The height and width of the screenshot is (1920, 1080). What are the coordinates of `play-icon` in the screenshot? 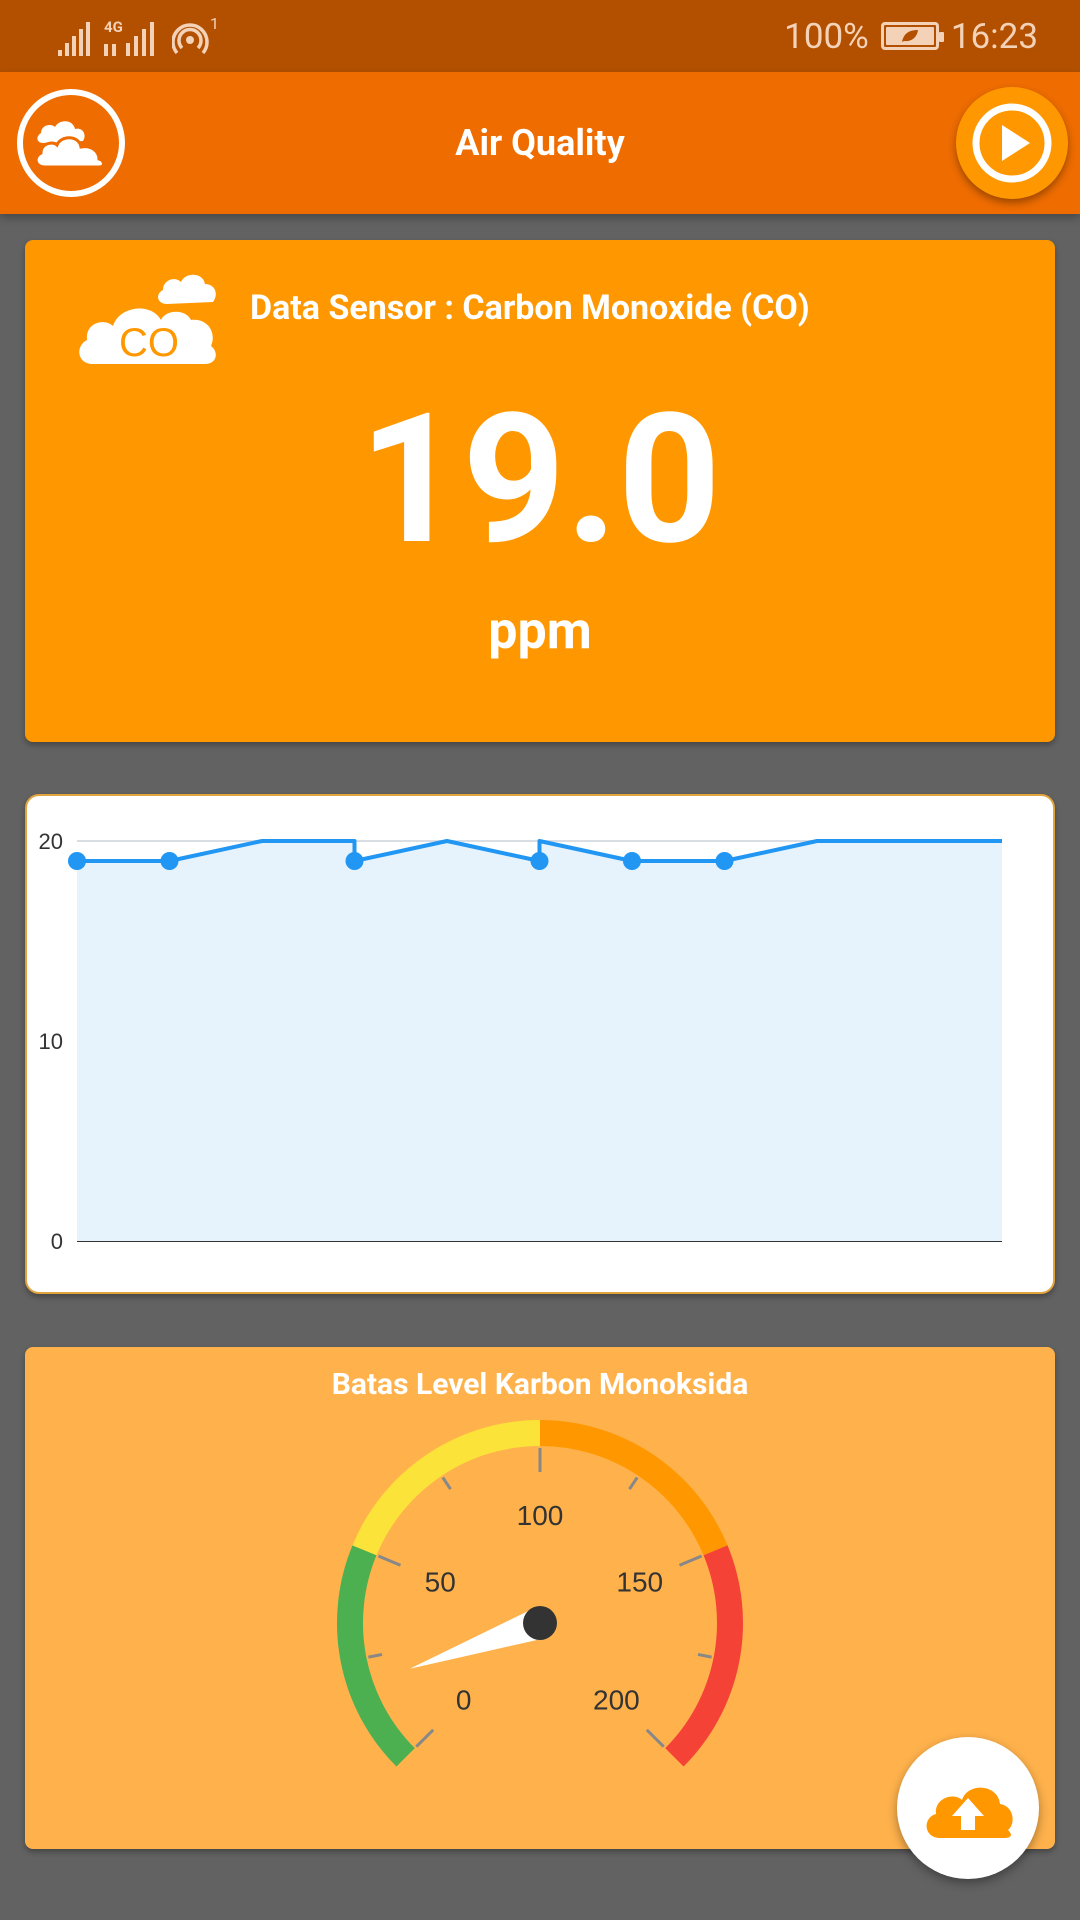 It's located at (1012, 143).